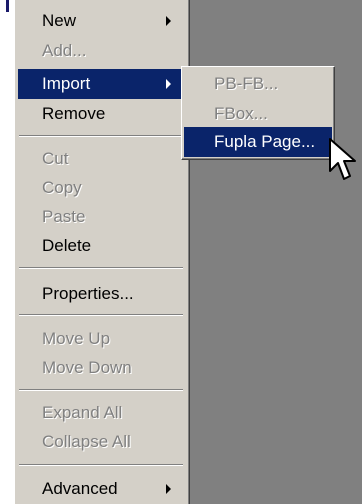  I want to click on menu-item-advanced: Advanced, so click(101, 489).